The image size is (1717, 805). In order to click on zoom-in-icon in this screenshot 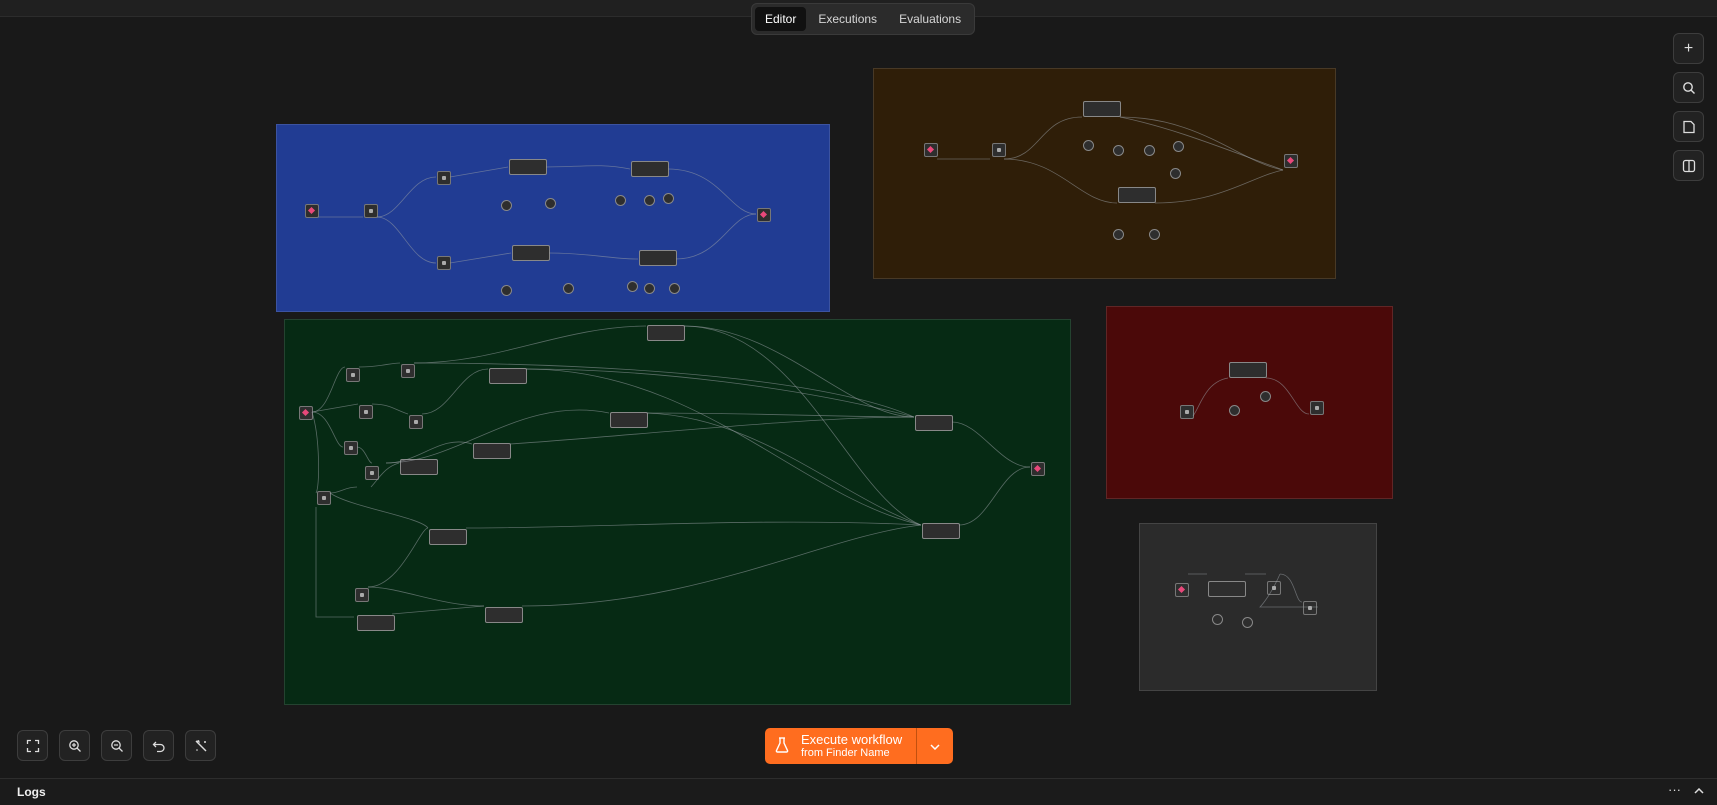, I will do `click(74, 745)`.